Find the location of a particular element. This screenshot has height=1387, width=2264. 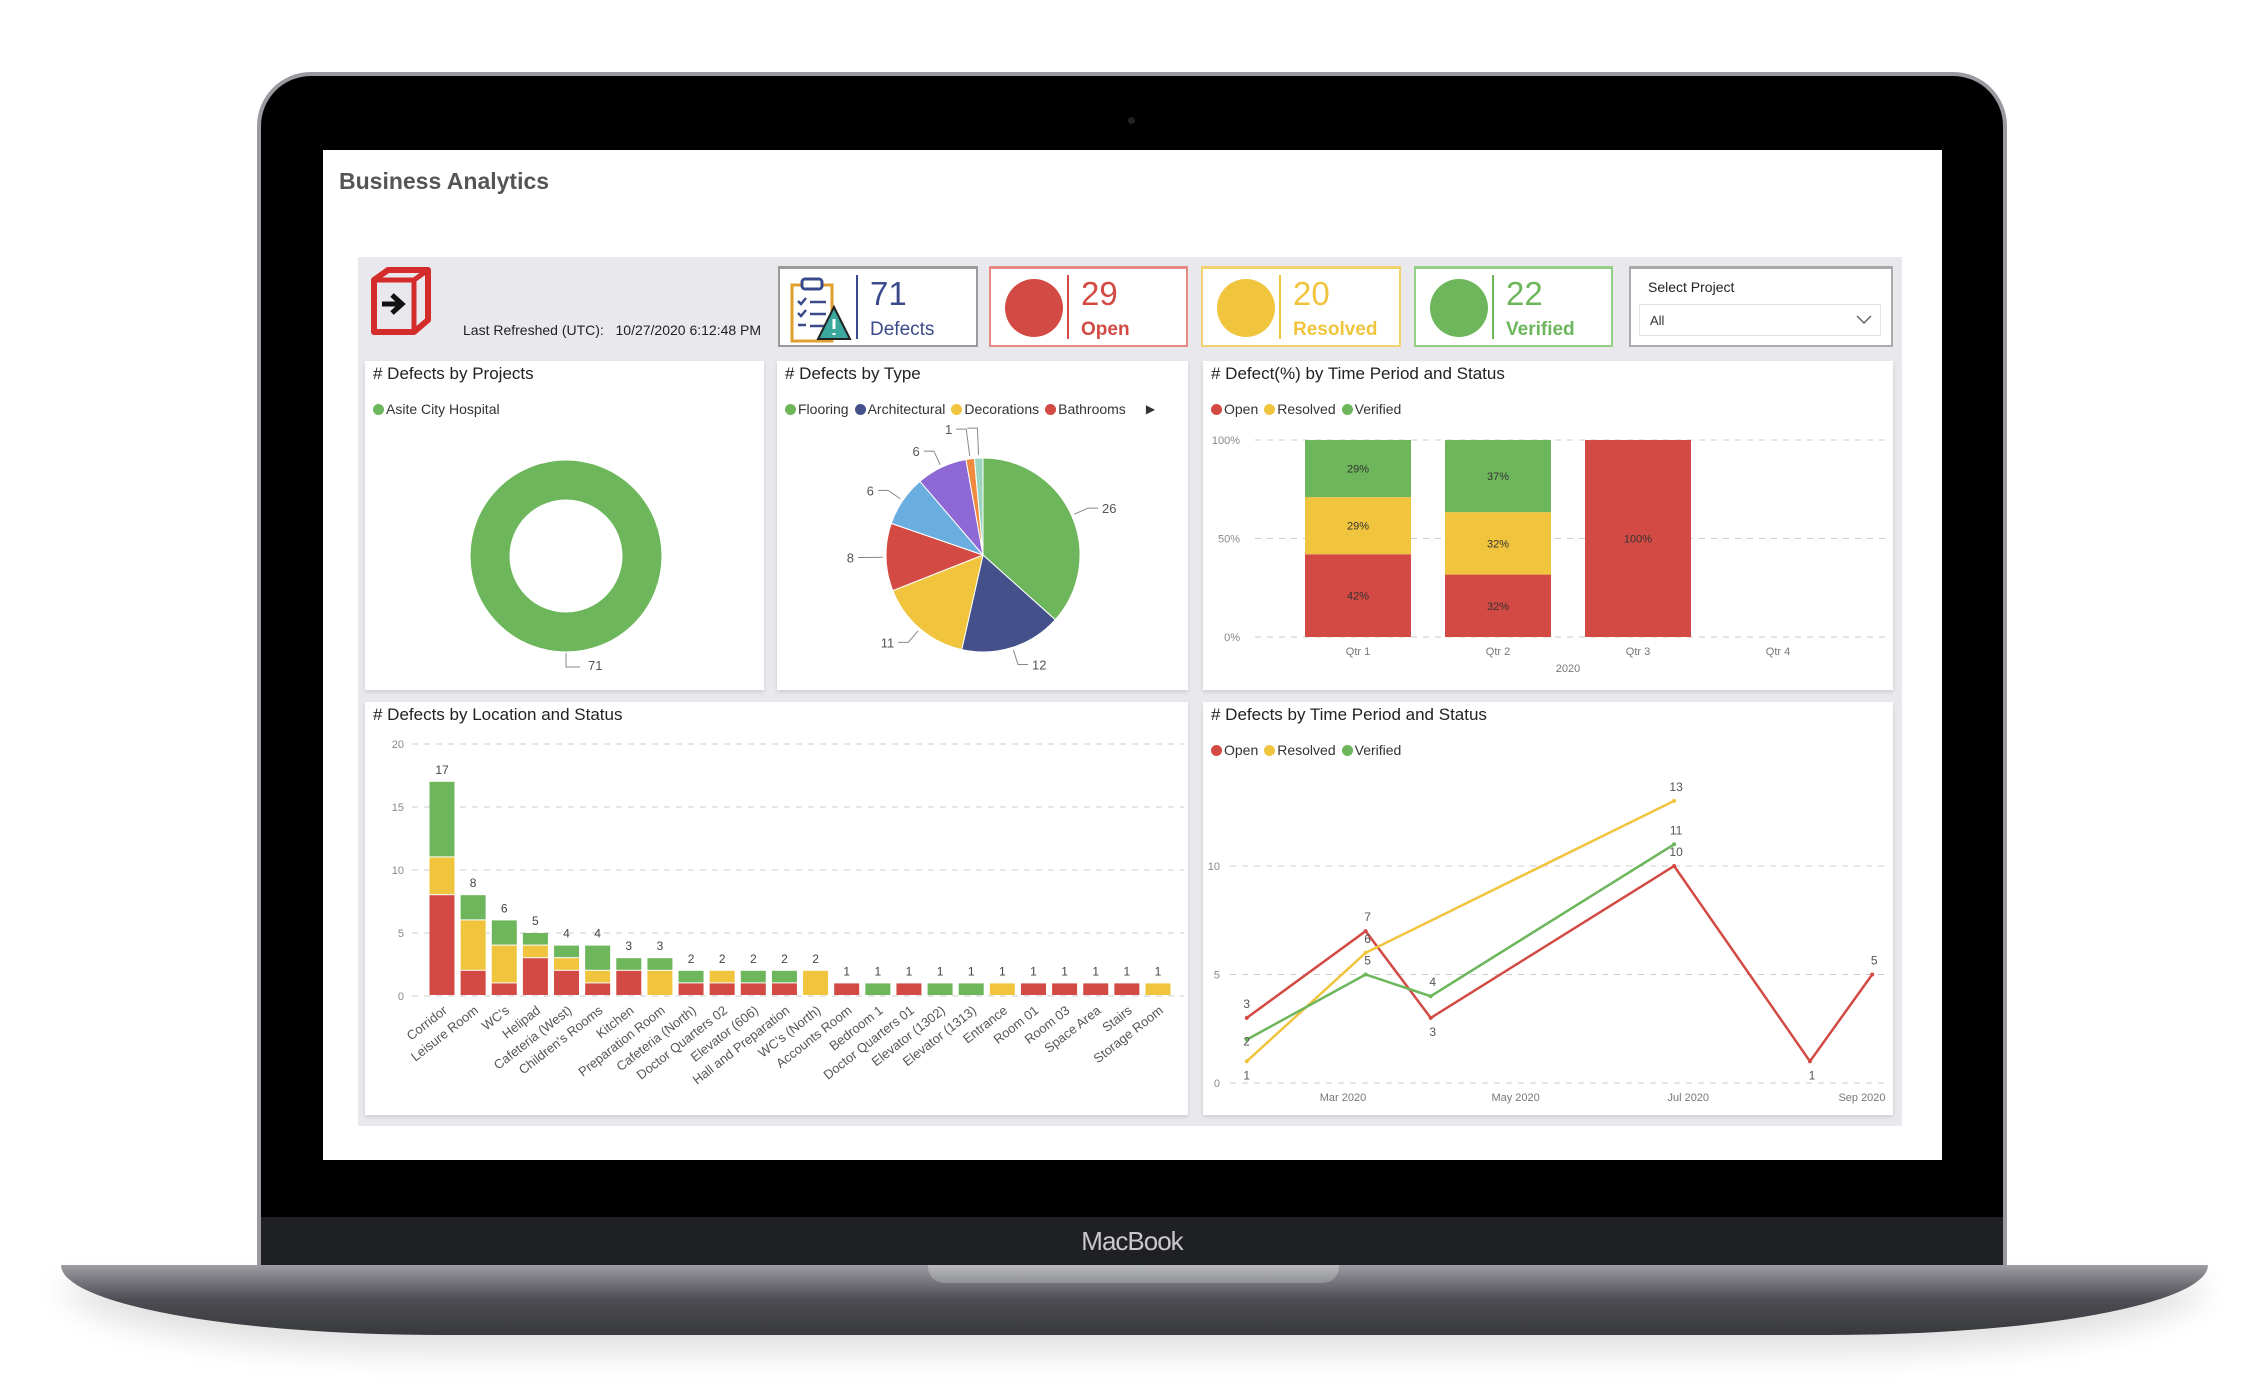

data-label: 3 is located at coordinates (1432, 1032).